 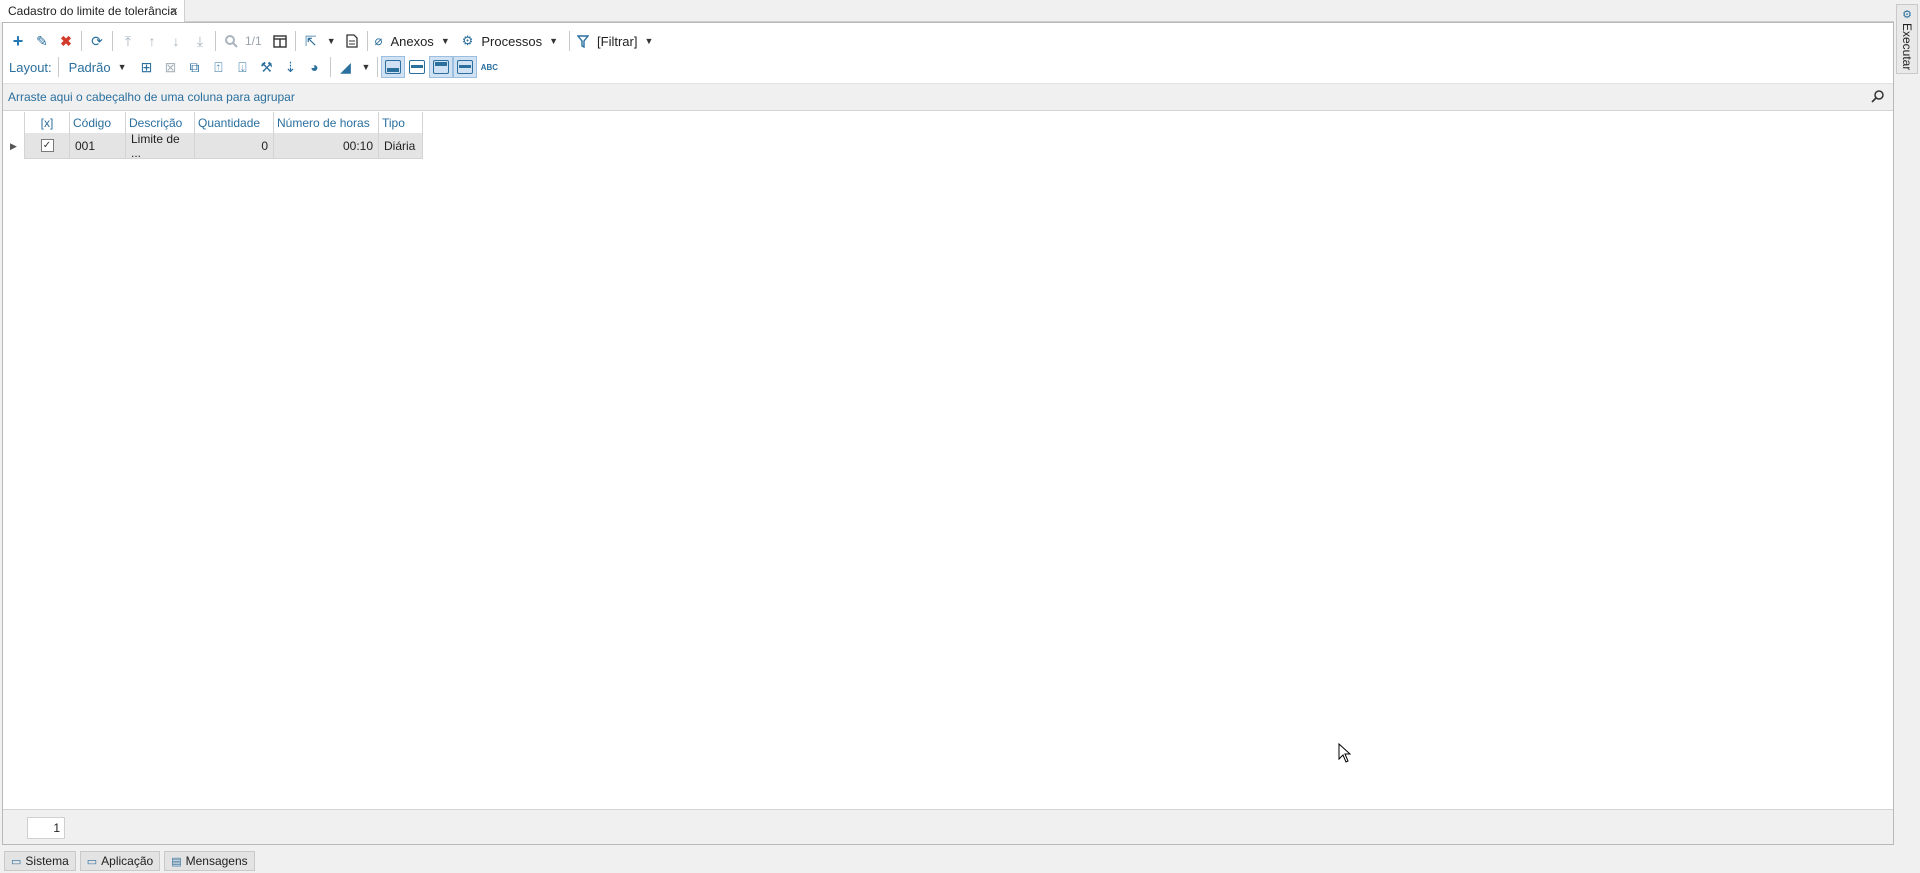 I want to click on columns-icon, so click(x=279, y=41).